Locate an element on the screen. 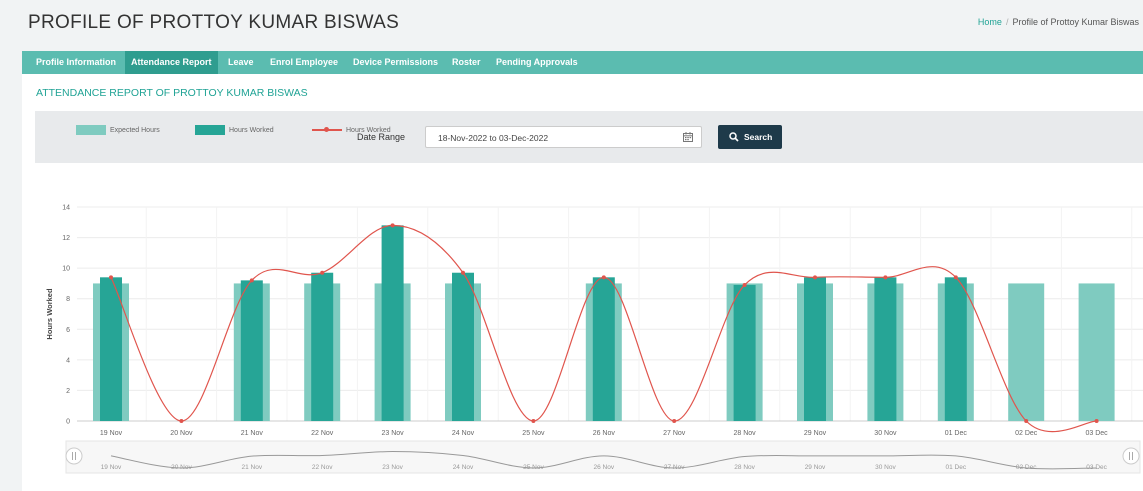 This screenshot has width=1143, height=491. x-tick-label: 01 Dec is located at coordinates (956, 433).